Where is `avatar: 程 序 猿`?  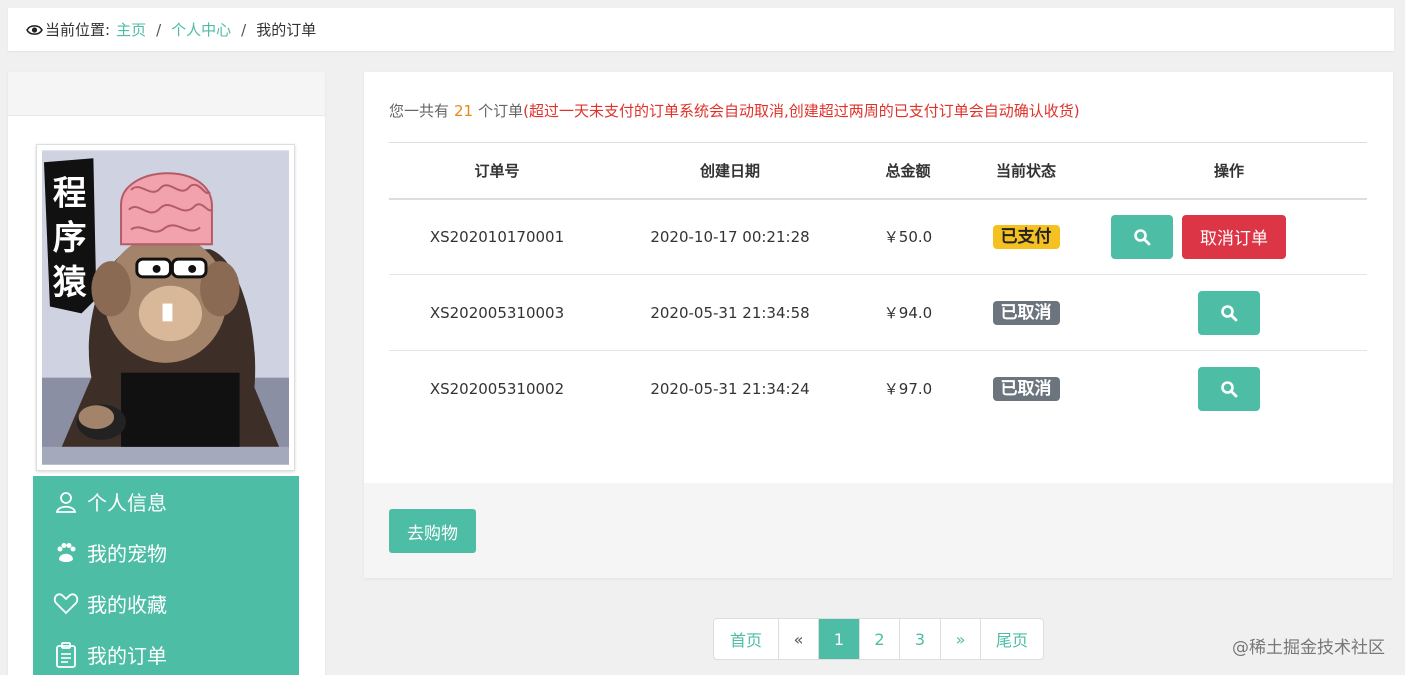 avatar: 程 序 猿 is located at coordinates (165, 307).